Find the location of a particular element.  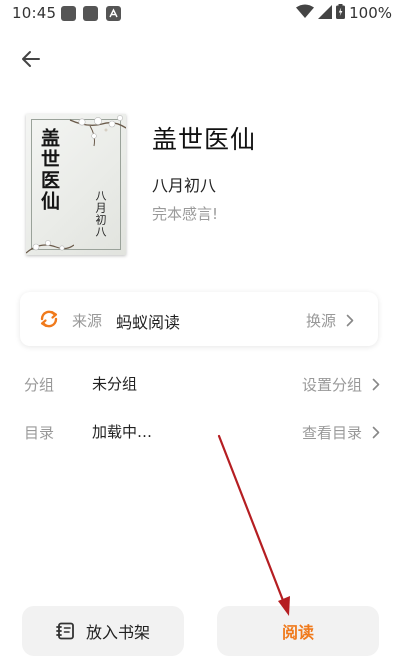

wifi-icon is located at coordinates (305, 13).